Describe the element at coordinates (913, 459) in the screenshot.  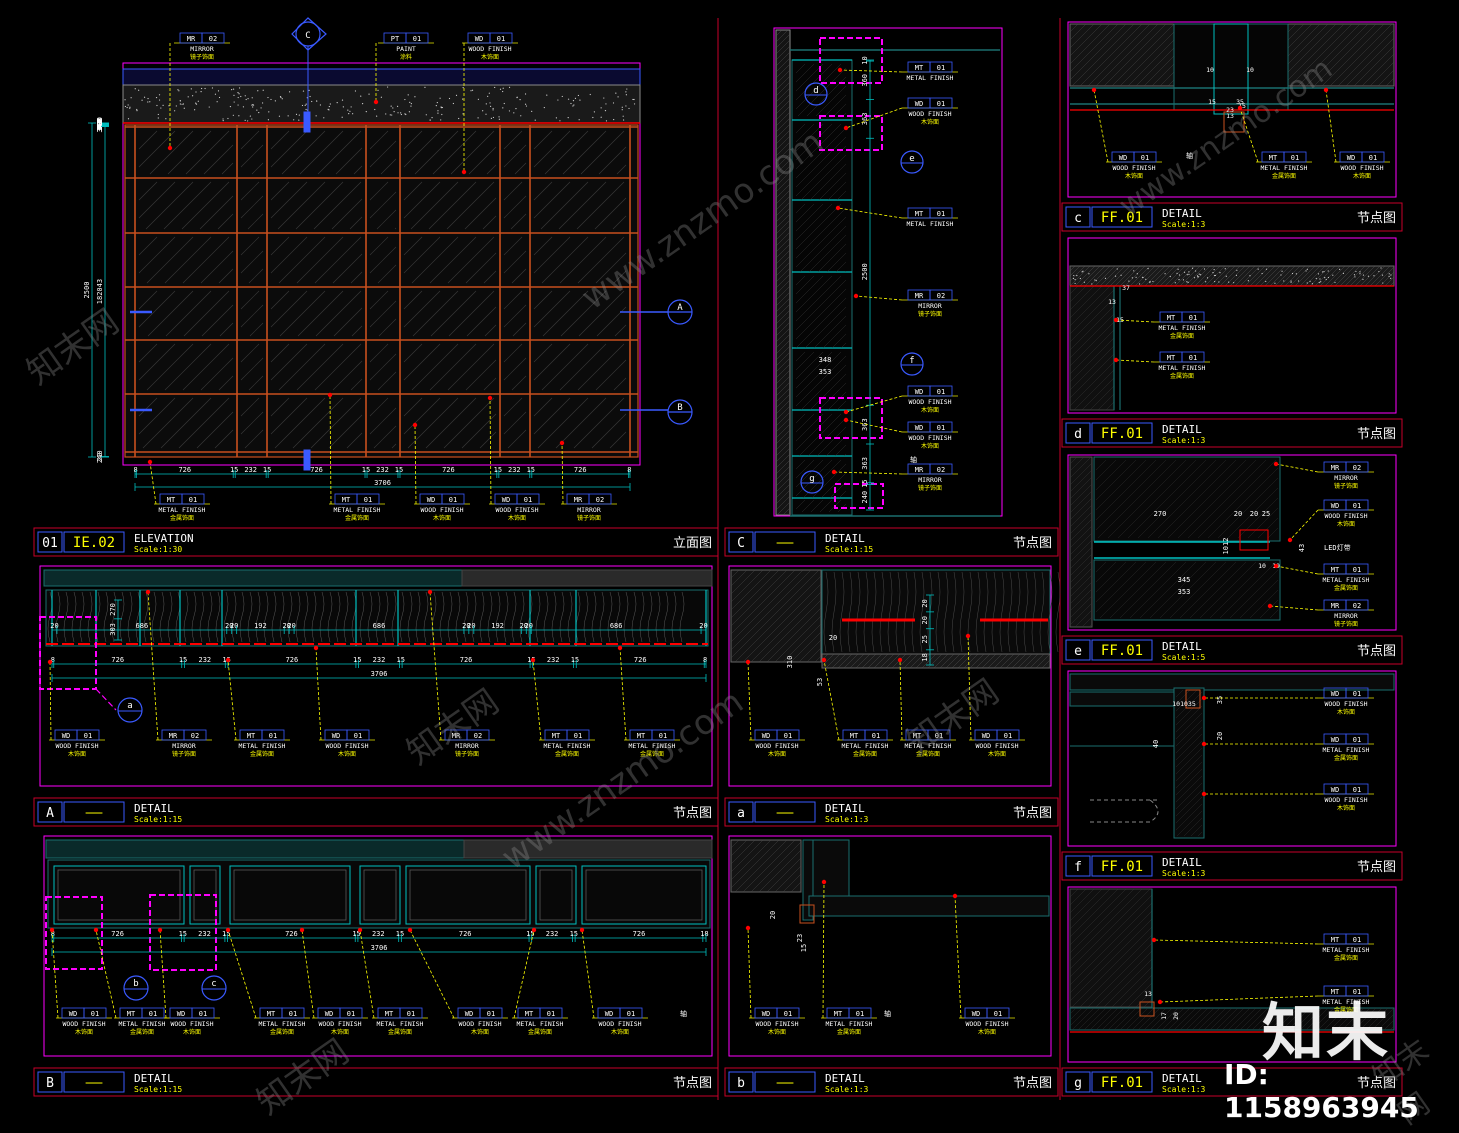
I see `note-label: 轴` at that location.